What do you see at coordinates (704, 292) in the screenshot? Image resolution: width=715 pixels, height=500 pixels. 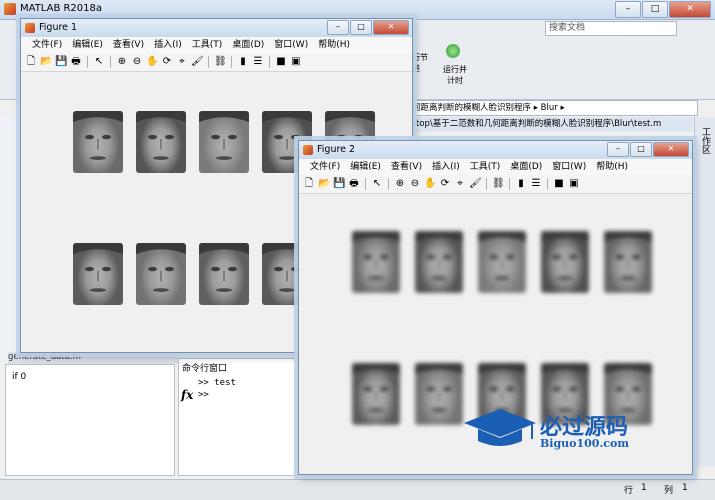 I see `workspace-side-panel: 工作区` at bounding box center [704, 292].